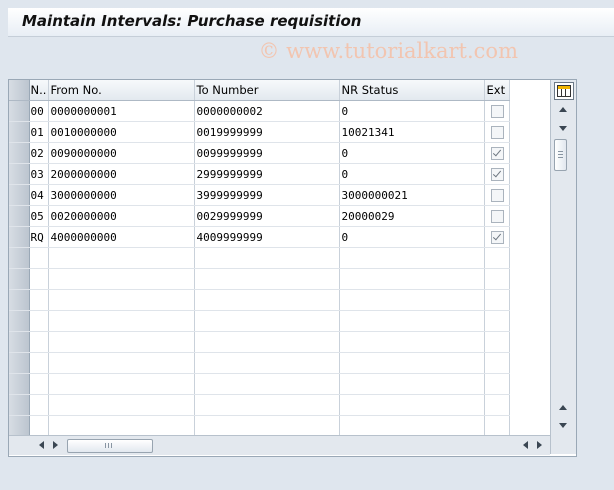  I want to click on from-number-cell: 4000000000, so click(121, 237).